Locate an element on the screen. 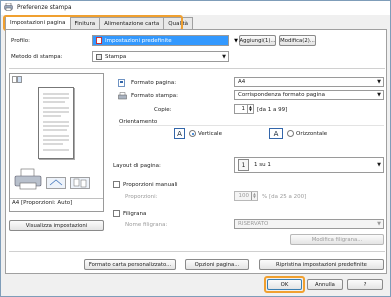  profile-dropdown: Impostazioni predefinite ▼ is located at coordinates (165, 40).